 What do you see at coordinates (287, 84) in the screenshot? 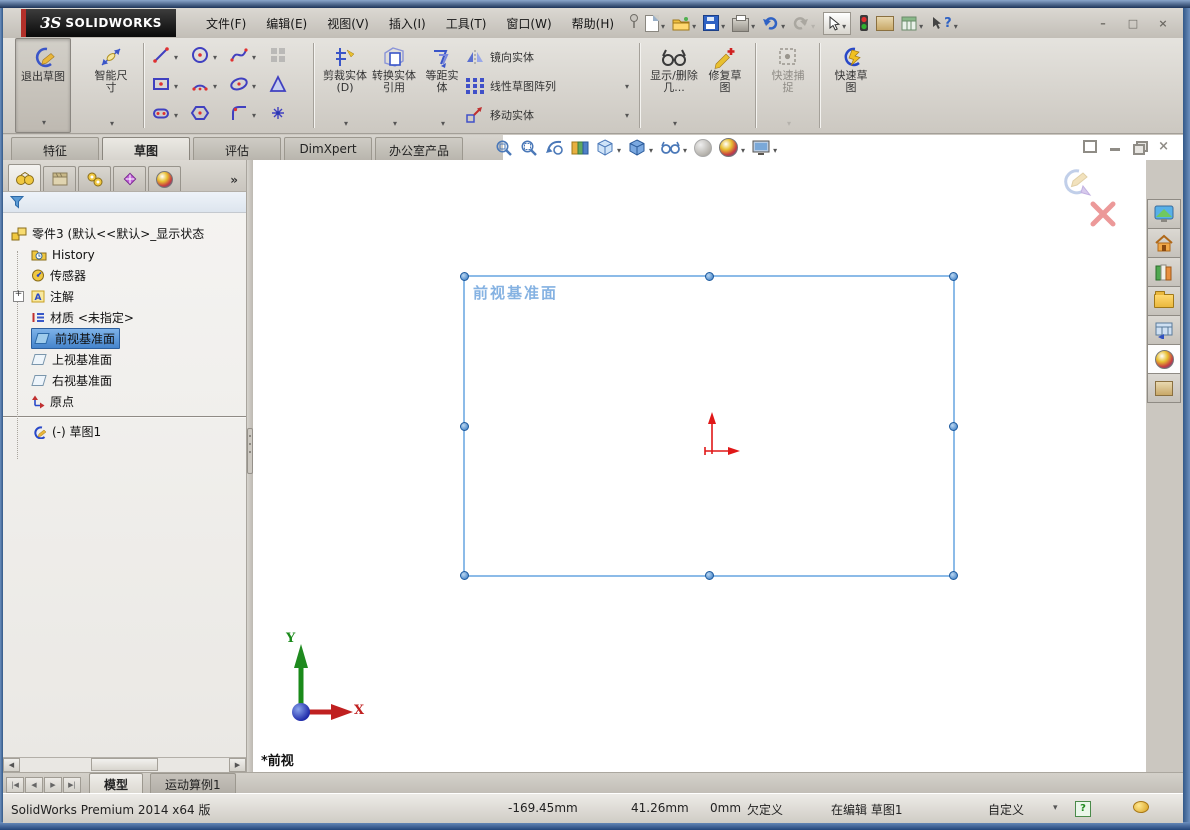
I see `polygon-triangle-tool` at bounding box center [287, 84].